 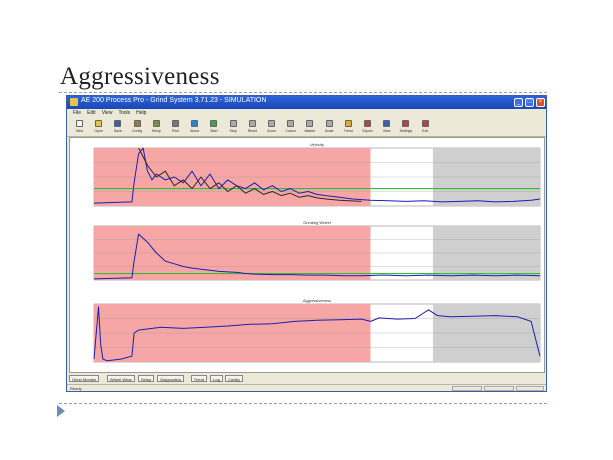 What do you see at coordinates (317, 222) in the screenshot?
I see `chart-title: Grinding Wheel` at bounding box center [317, 222].